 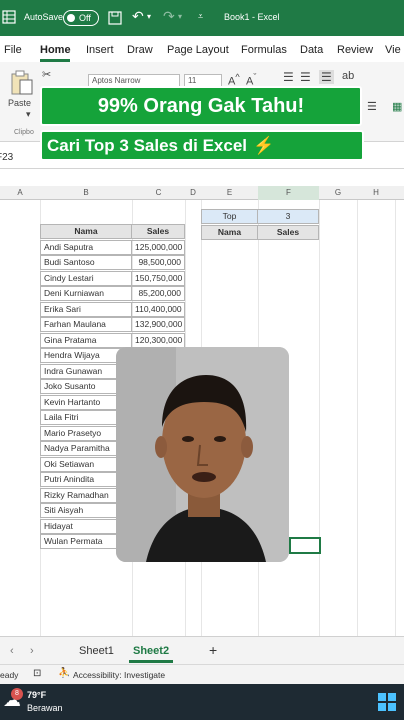 I want to click on toggle-knob, so click(x=71, y=18).